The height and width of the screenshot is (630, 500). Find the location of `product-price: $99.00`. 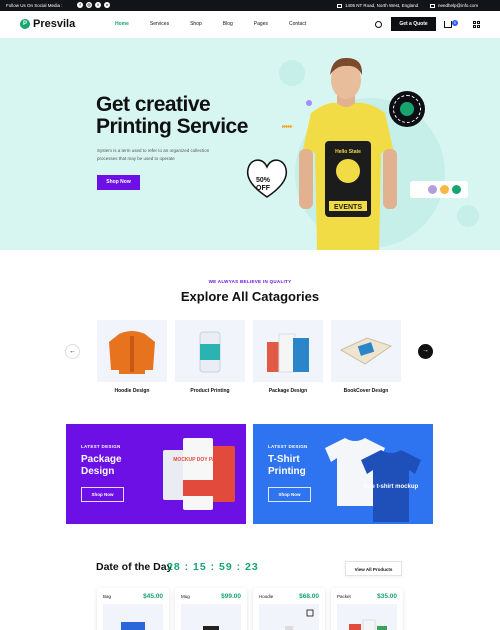

product-price: $99.00 is located at coordinates (231, 596).